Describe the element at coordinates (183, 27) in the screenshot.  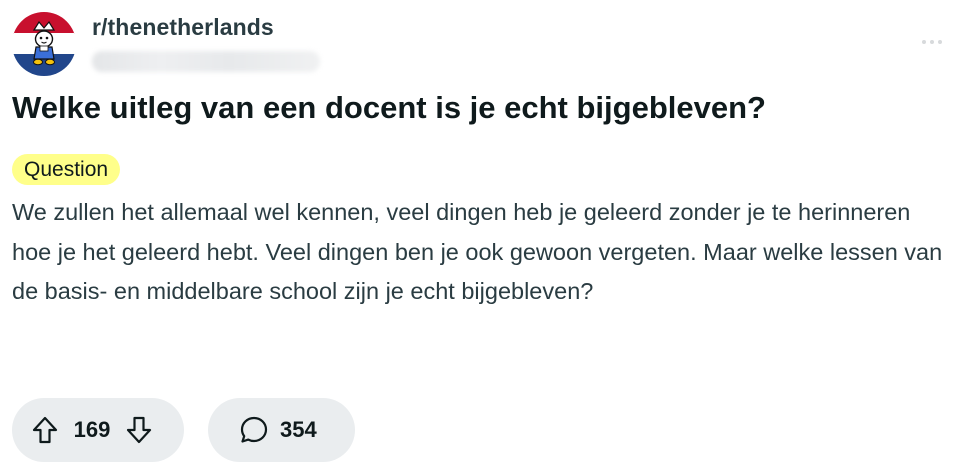
I see `subreddit-name-link: r/thenetherlands` at that location.